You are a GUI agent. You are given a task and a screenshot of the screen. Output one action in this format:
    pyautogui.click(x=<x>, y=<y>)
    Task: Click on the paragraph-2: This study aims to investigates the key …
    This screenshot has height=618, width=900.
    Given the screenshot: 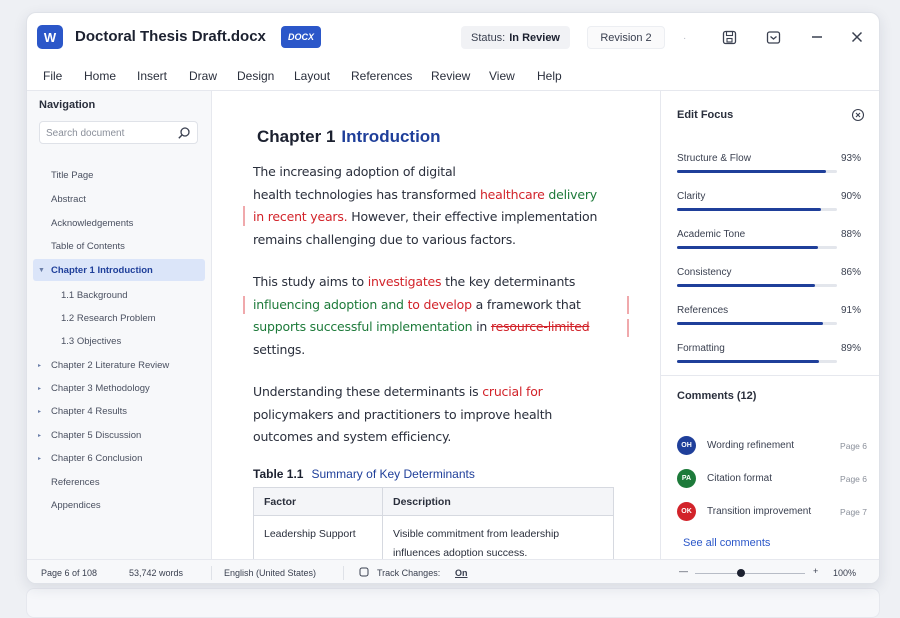 What is the action you would take?
    pyautogui.click(x=421, y=316)
    